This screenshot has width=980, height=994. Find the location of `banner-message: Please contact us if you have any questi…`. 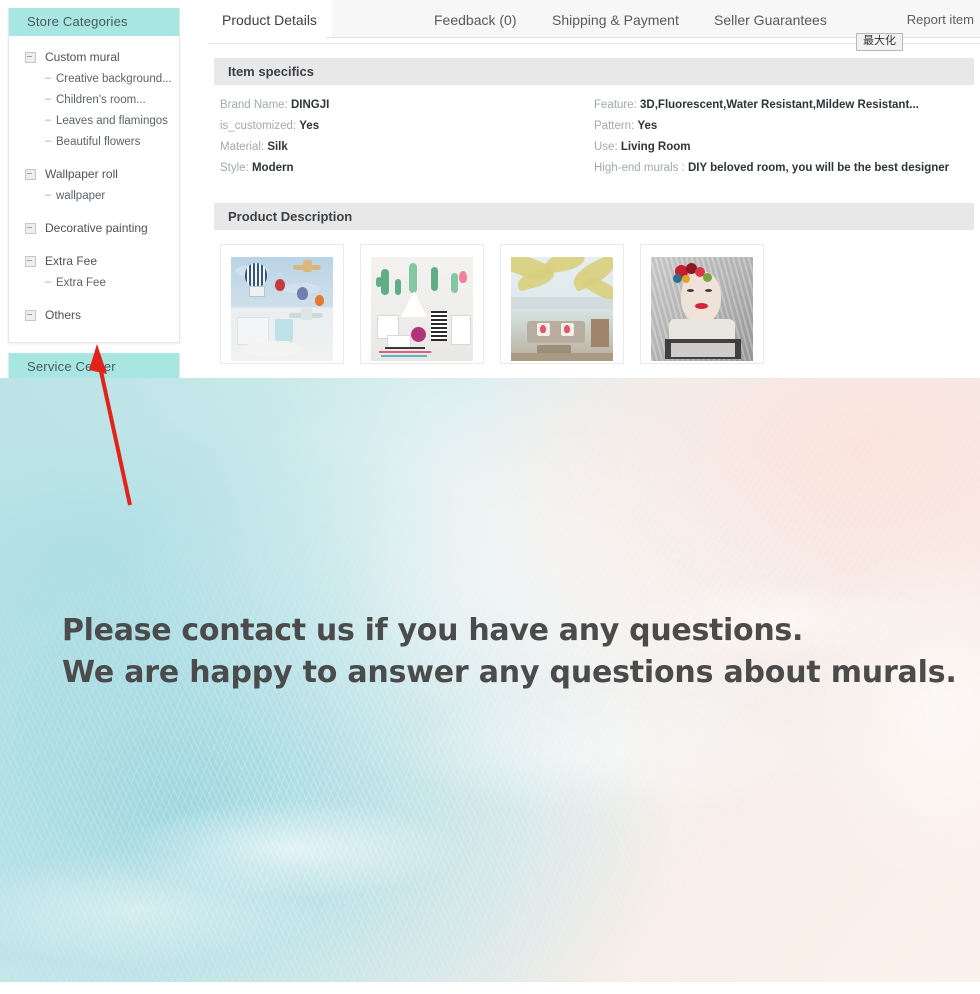

banner-message: Please contact us if you have any questi… is located at coordinates (509, 652).